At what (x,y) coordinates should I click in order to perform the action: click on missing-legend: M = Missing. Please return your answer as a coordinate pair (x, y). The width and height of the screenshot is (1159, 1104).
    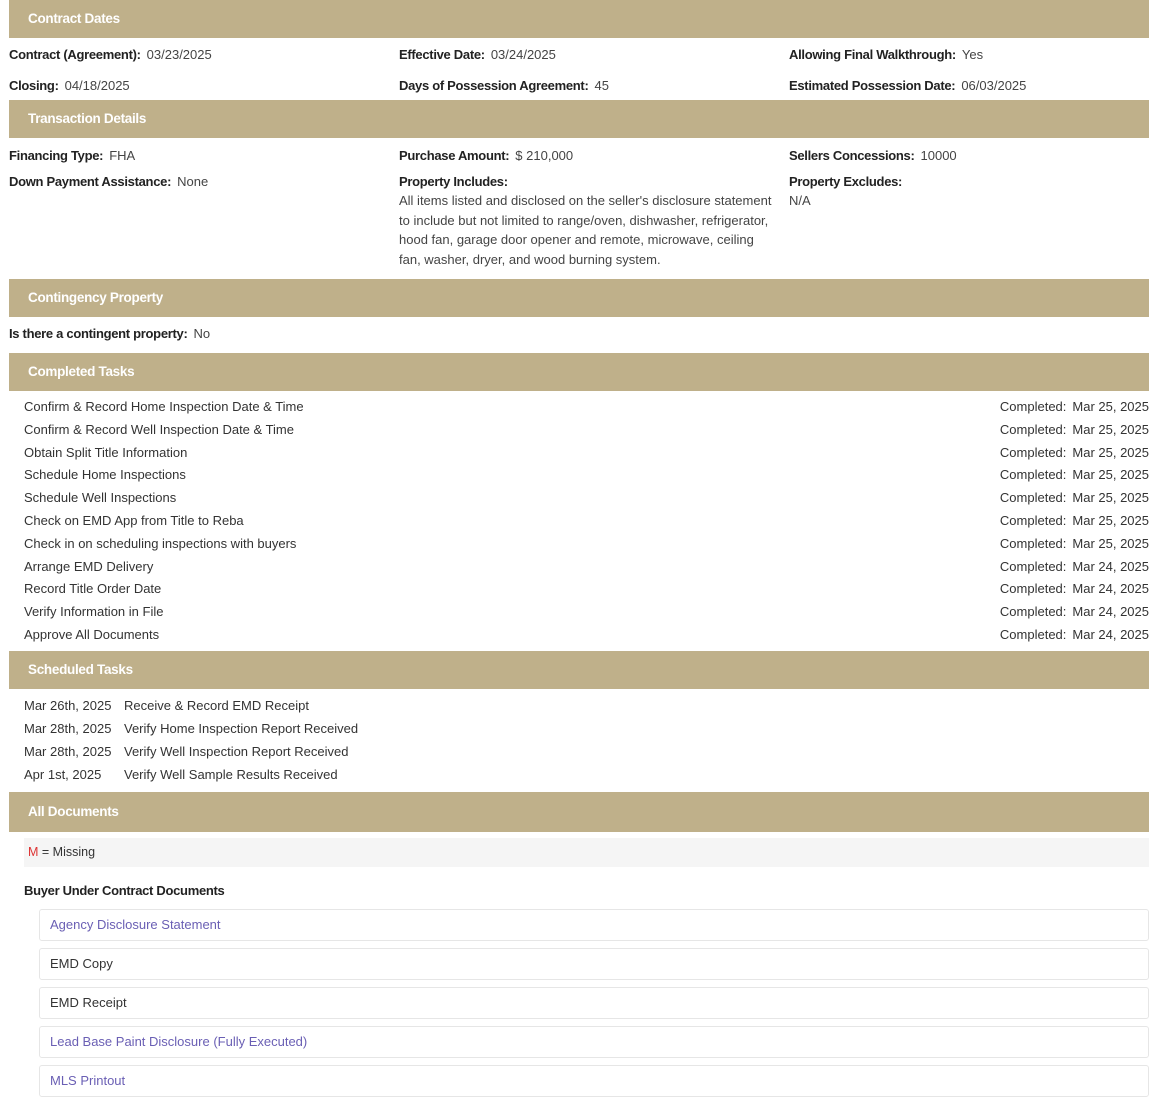
    Looking at the image, I should click on (586, 852).